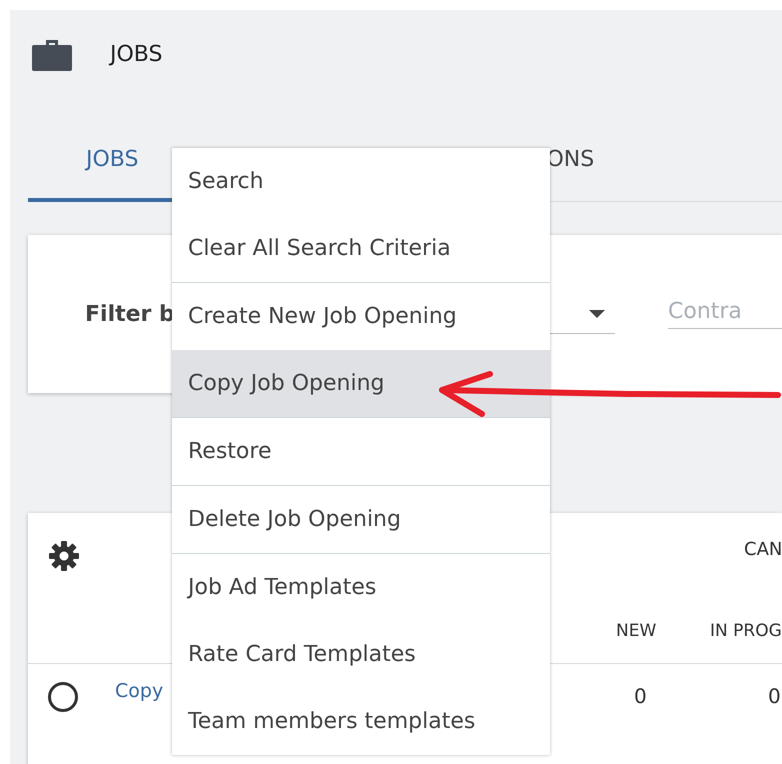 The width and height of the screenshot is (782, 764). Describe the element at coordinates (136, 54) in the screenshot. I see `page-title: JOBS` at that location.